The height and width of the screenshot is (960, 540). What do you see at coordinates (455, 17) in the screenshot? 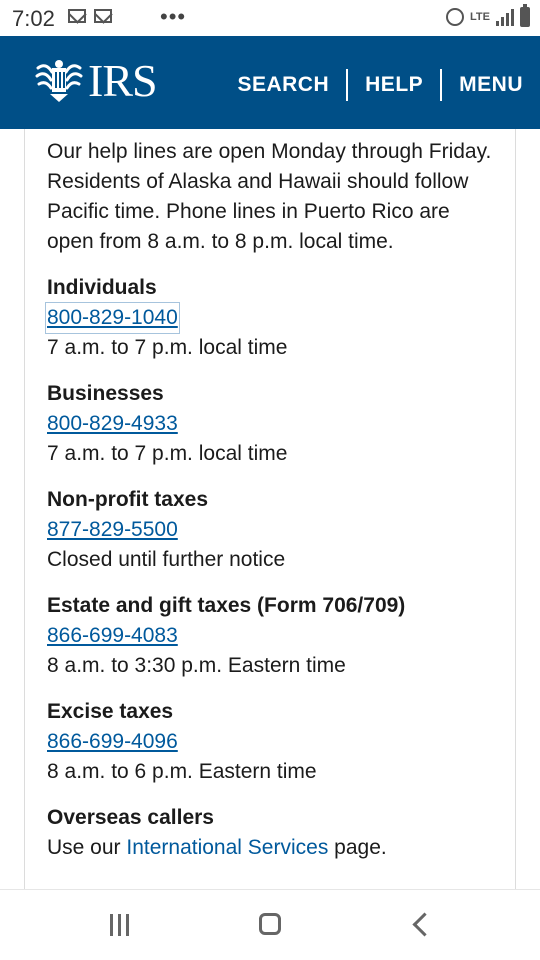
I see `alarm-icon` at bounding box center [455, 17].